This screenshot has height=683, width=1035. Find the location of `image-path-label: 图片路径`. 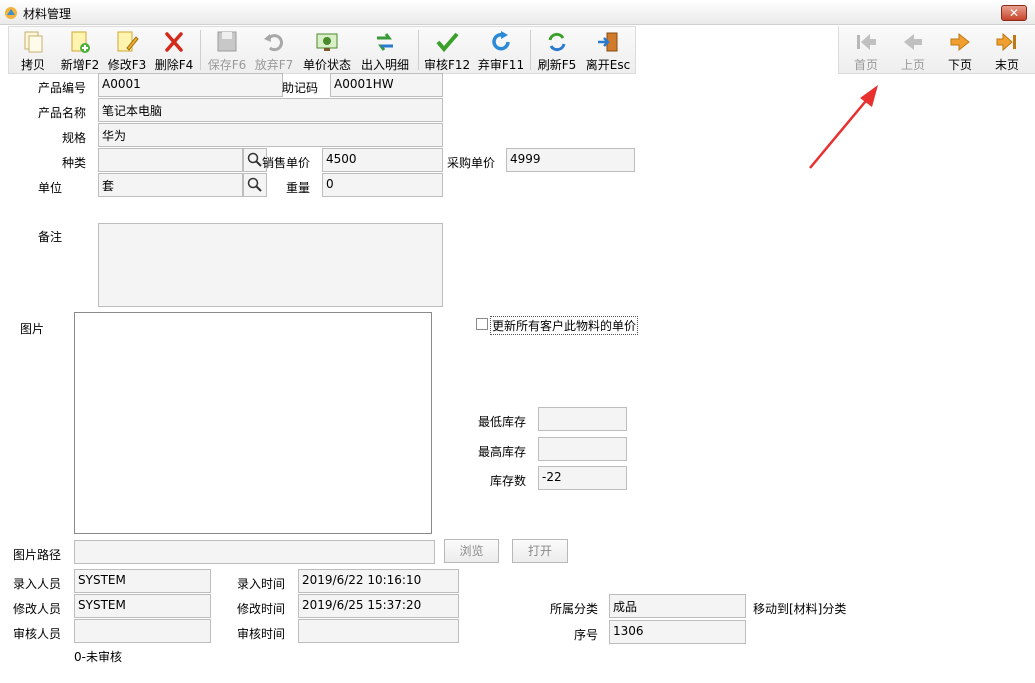

image-path-label: 图片路径 is located at coordinates (37, 555).